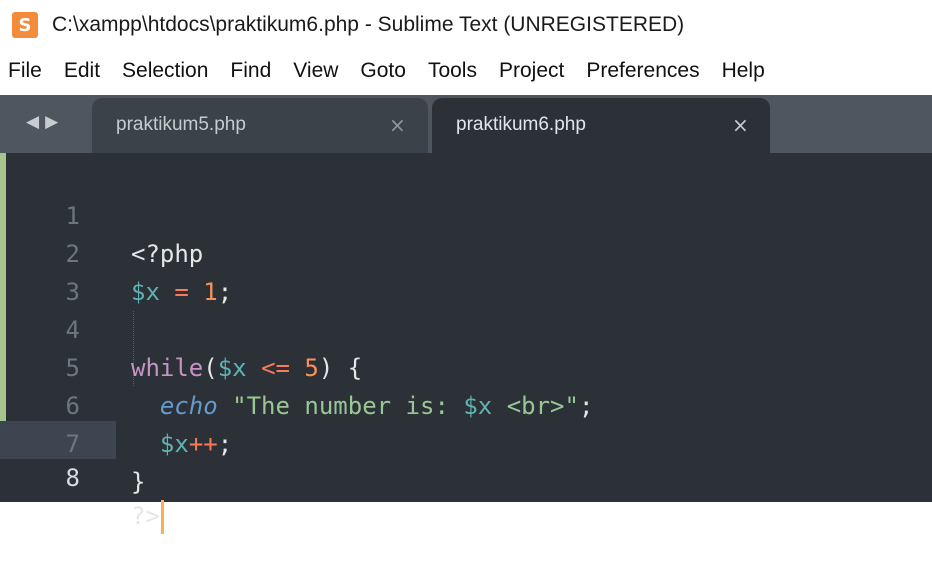  Describe the element at coordinates (181, 124) in the screenshot. I see `tab-label: praktikum5.php` at that location.